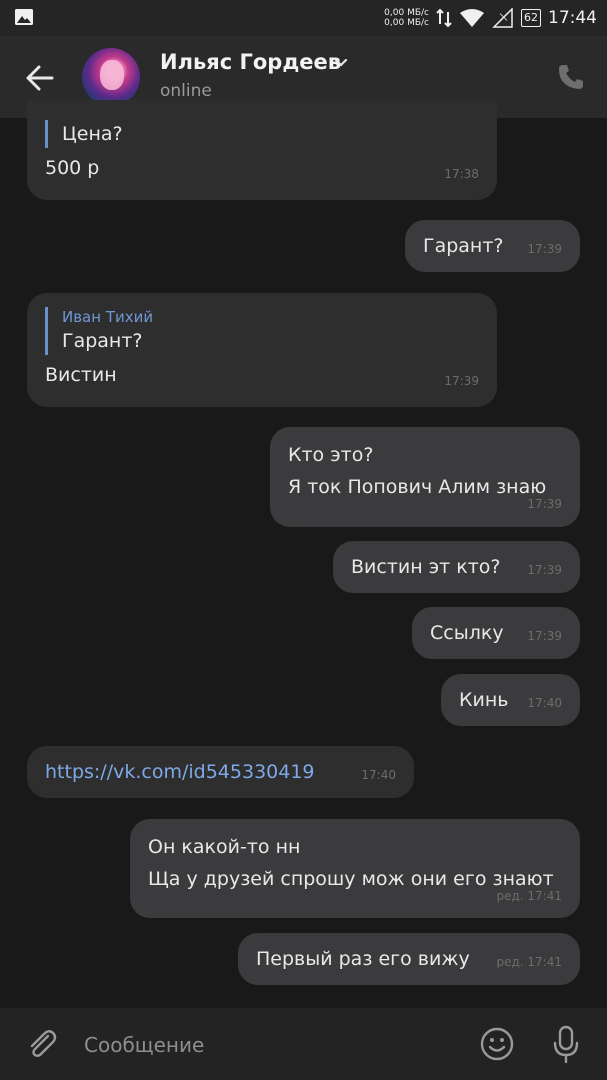 The width and height of the screenshot is (607, 1080). Describe the element at coordinates (262, 134) in the screenshot. I see `reply-quote: Цена?` at that location.